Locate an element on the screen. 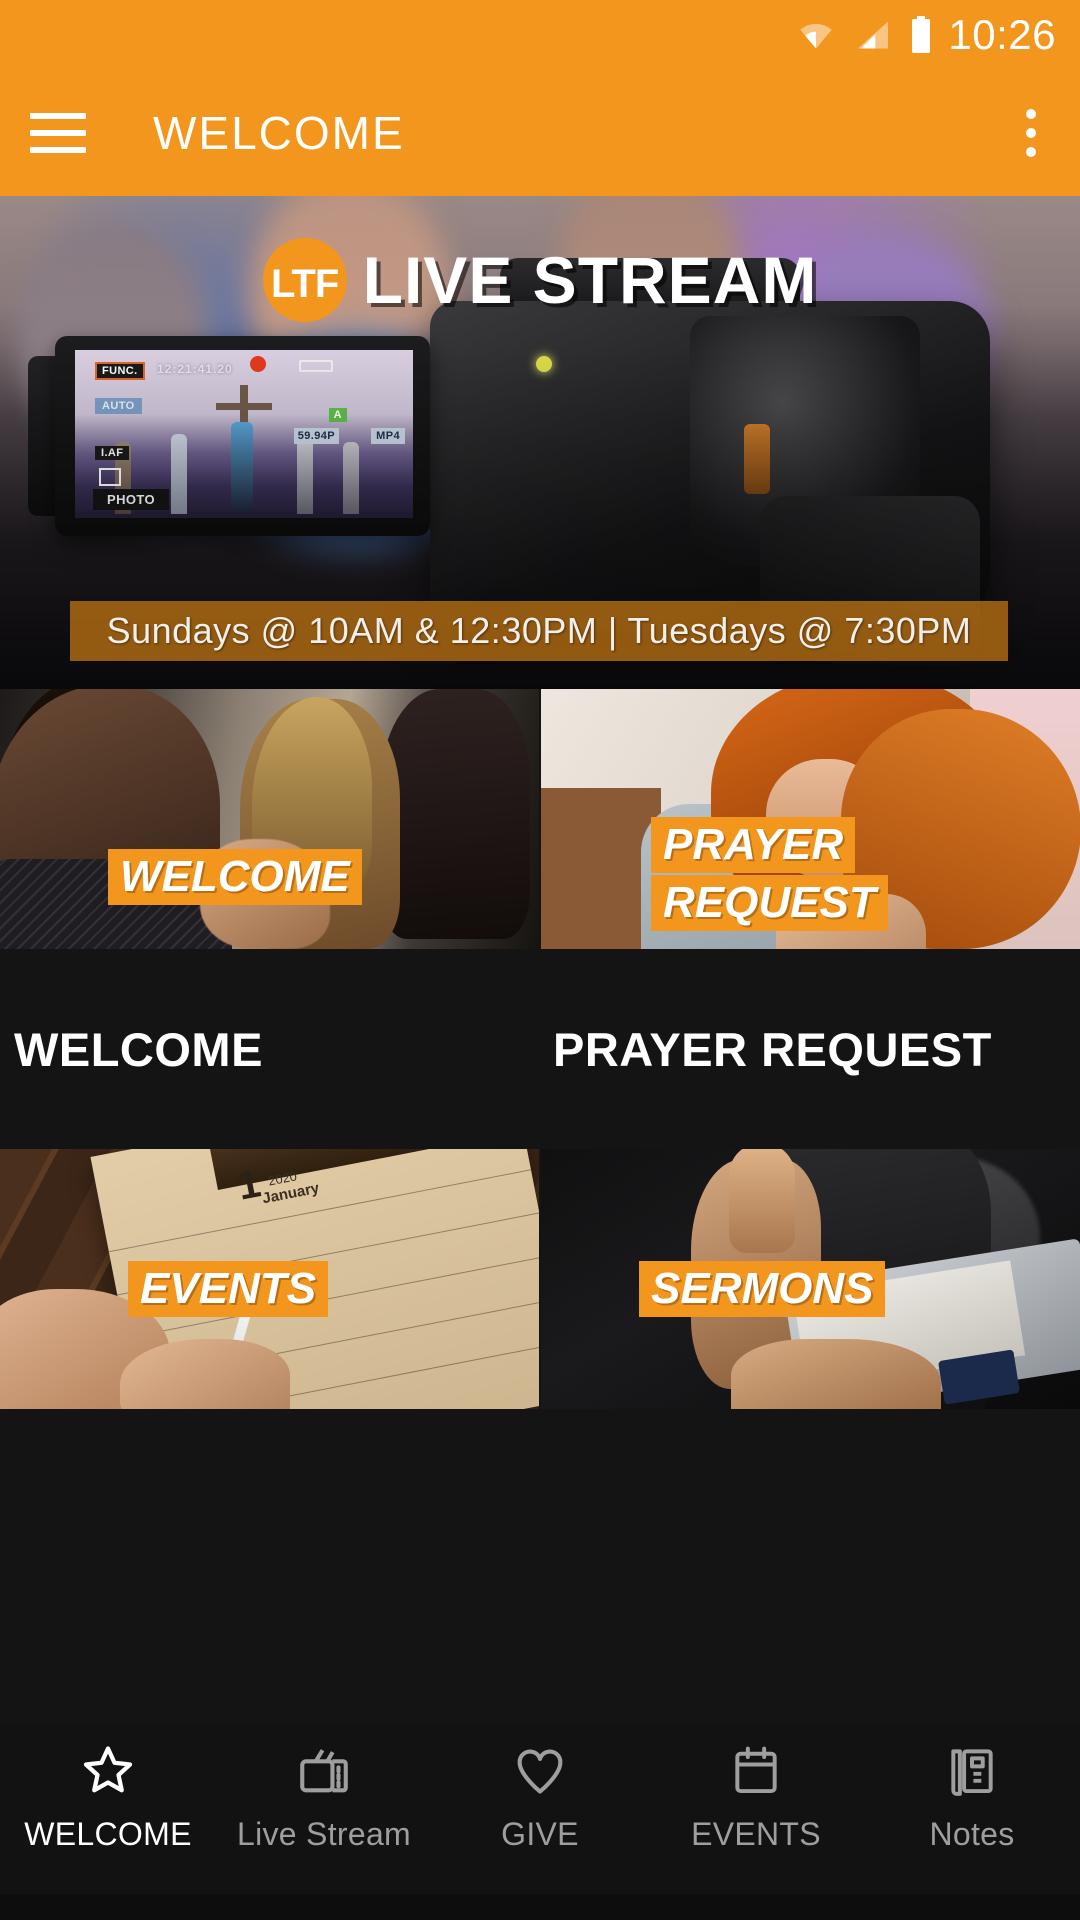 The width and height of the screenshot is (1080, 1920). nav-label-give: GIVE is located at coordinates (540, 1834).